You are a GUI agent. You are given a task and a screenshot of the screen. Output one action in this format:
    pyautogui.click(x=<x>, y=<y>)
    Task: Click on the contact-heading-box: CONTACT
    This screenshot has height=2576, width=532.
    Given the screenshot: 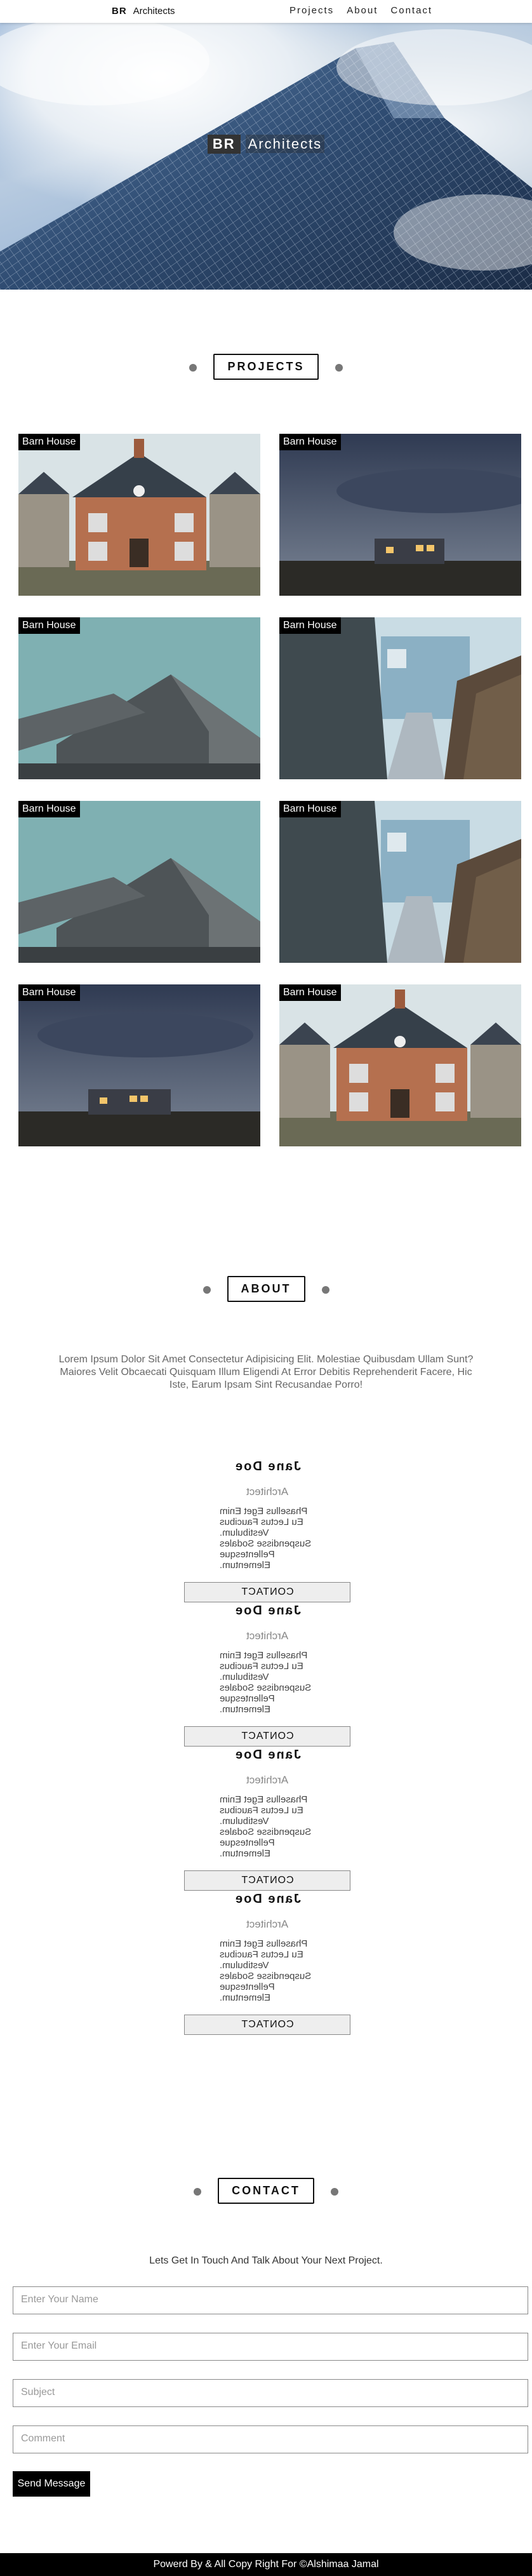 What is the action you would take?
    pyautogui.click(x=266, y=2191)
    